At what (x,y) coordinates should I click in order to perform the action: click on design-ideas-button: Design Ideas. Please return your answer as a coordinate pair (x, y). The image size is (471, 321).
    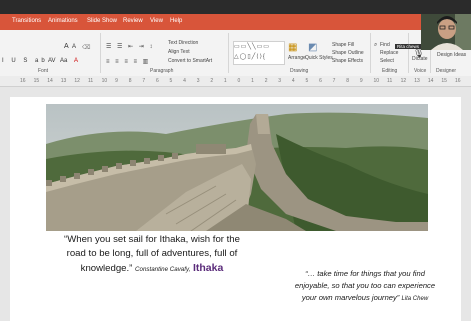
    Looking at the image, I should click on (452, 55).